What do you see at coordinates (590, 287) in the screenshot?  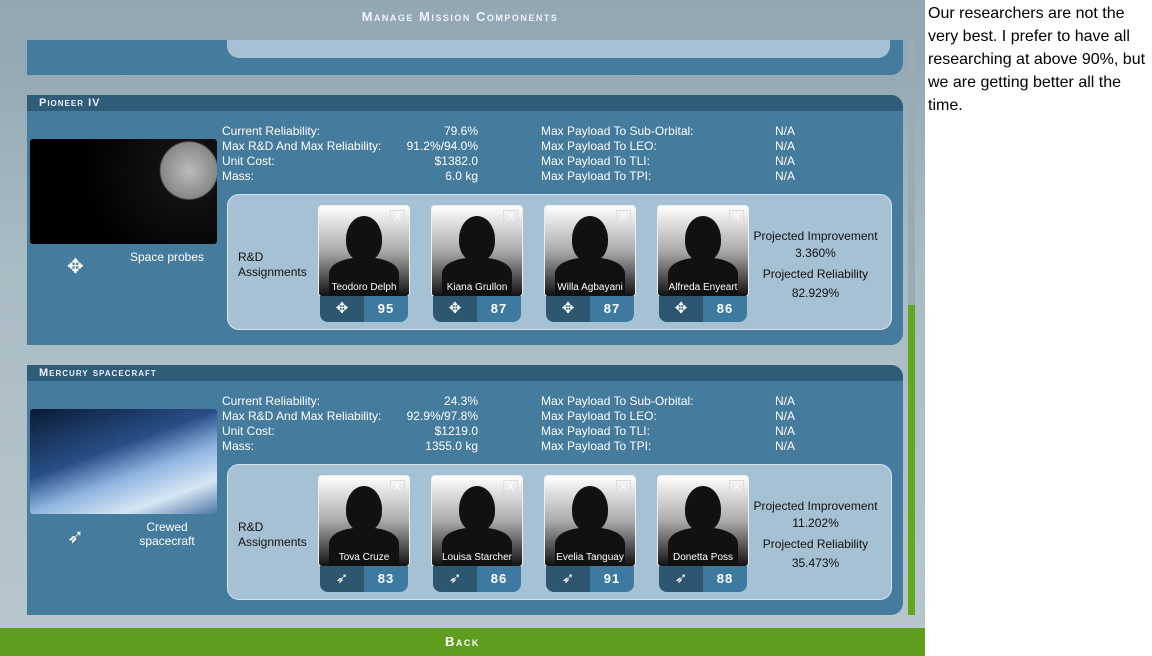 I see `researcher-name: Willa Agbayani` at bounding box center [590, 287].